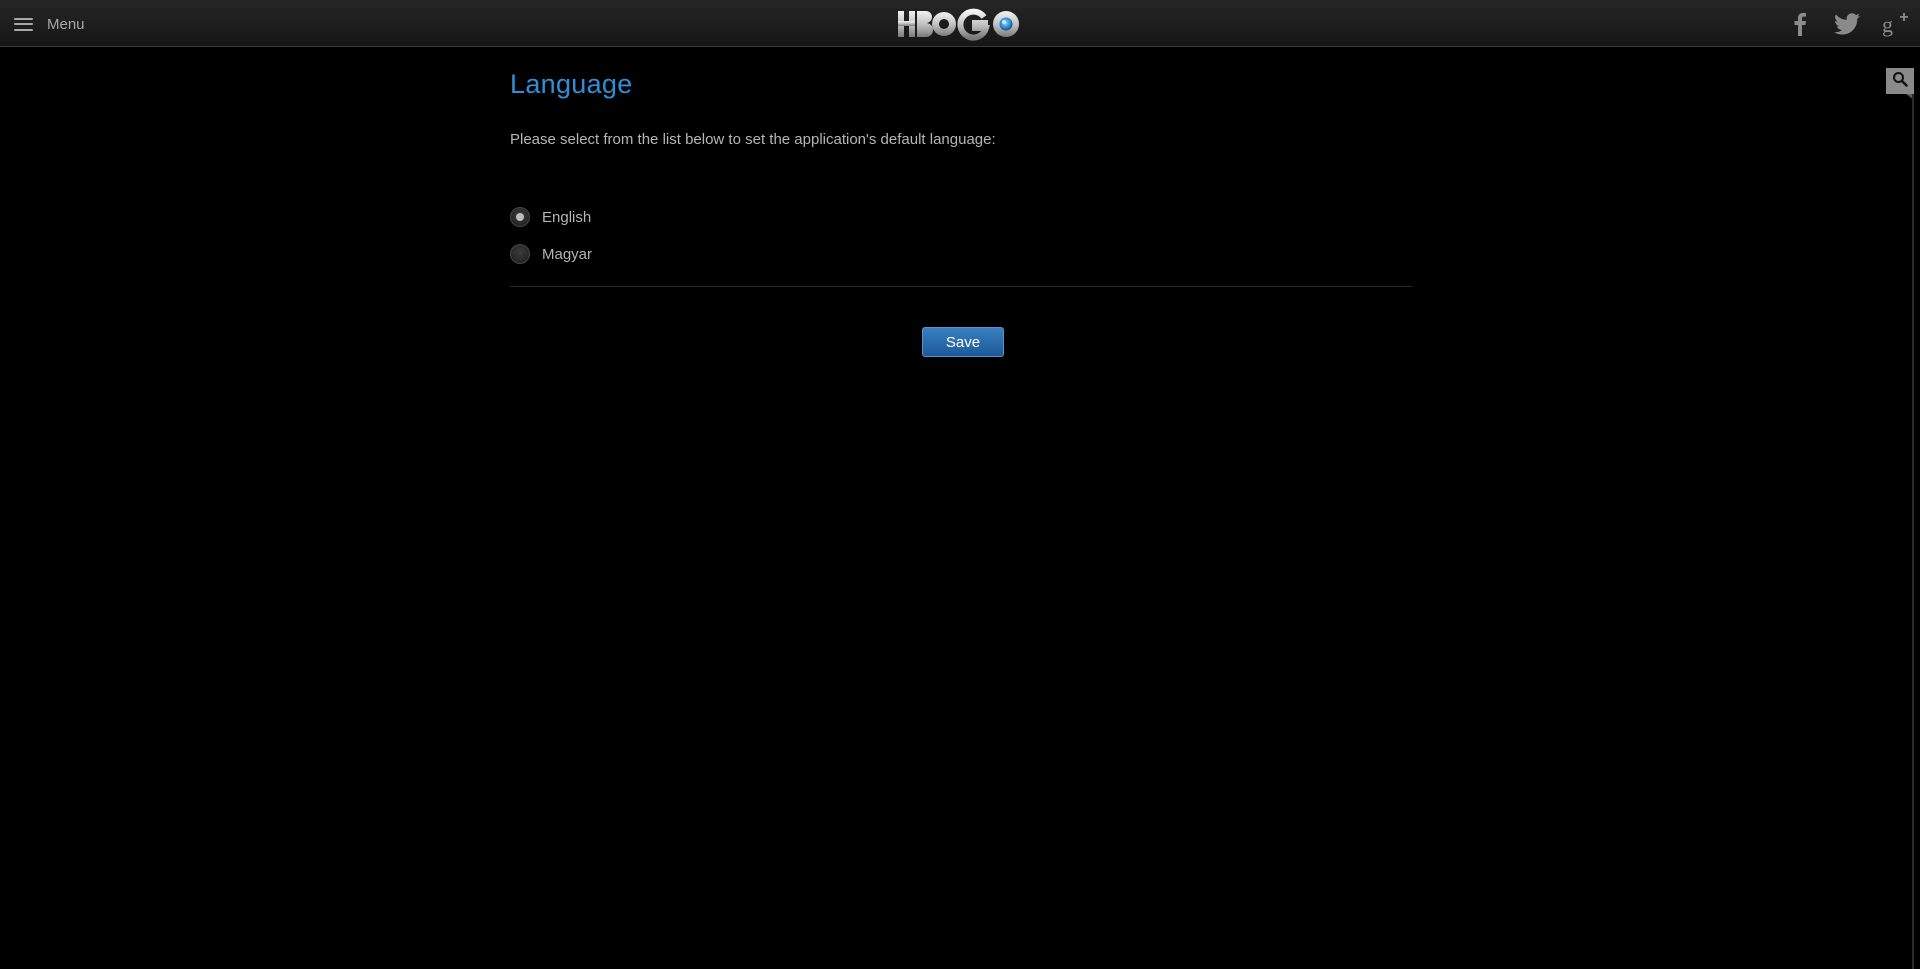  I want to click on google-plus-link: g, so click(1895, 24).